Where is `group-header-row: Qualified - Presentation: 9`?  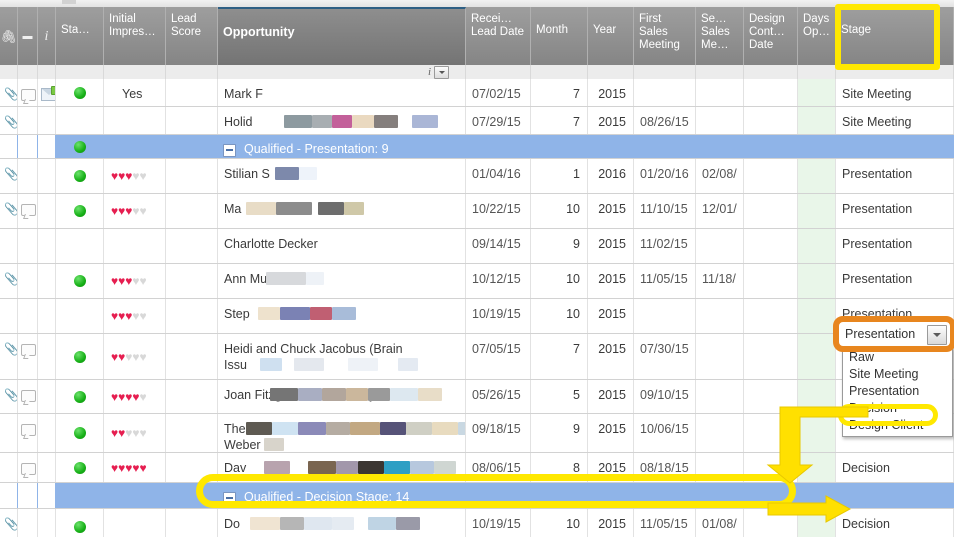 group-header-row: Qualified - Presentation: 9 is located at coordinates (477, 147).